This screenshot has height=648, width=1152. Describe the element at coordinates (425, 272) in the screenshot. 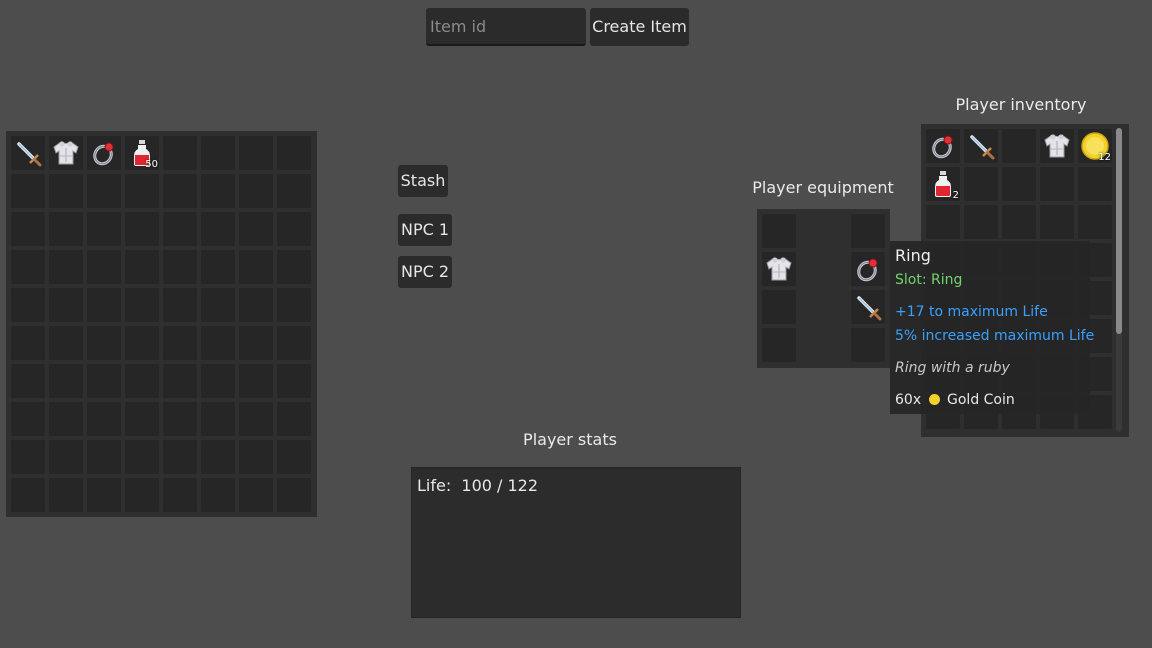

I see `npc-2-button: NPC 2` at that location.